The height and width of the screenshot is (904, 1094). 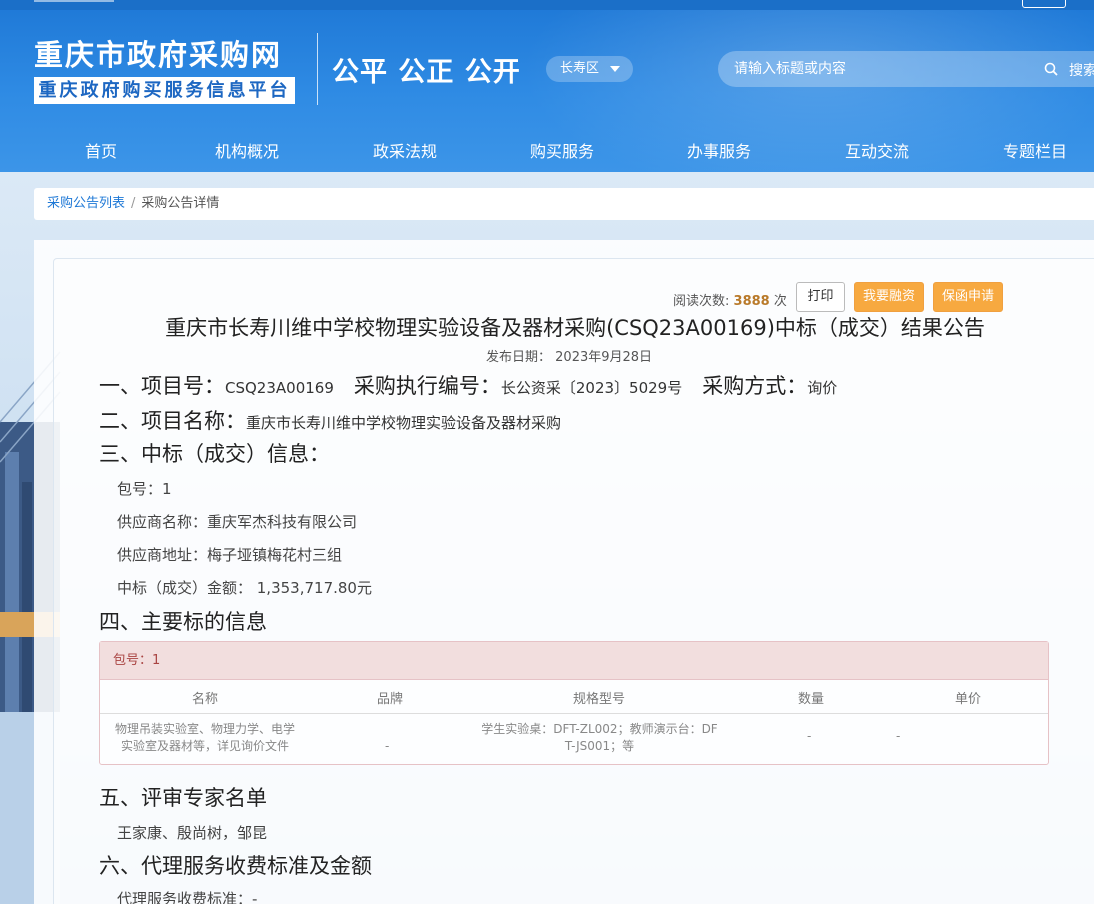 I want to click on read-count-value: 3888, so click(x=751, y=301).